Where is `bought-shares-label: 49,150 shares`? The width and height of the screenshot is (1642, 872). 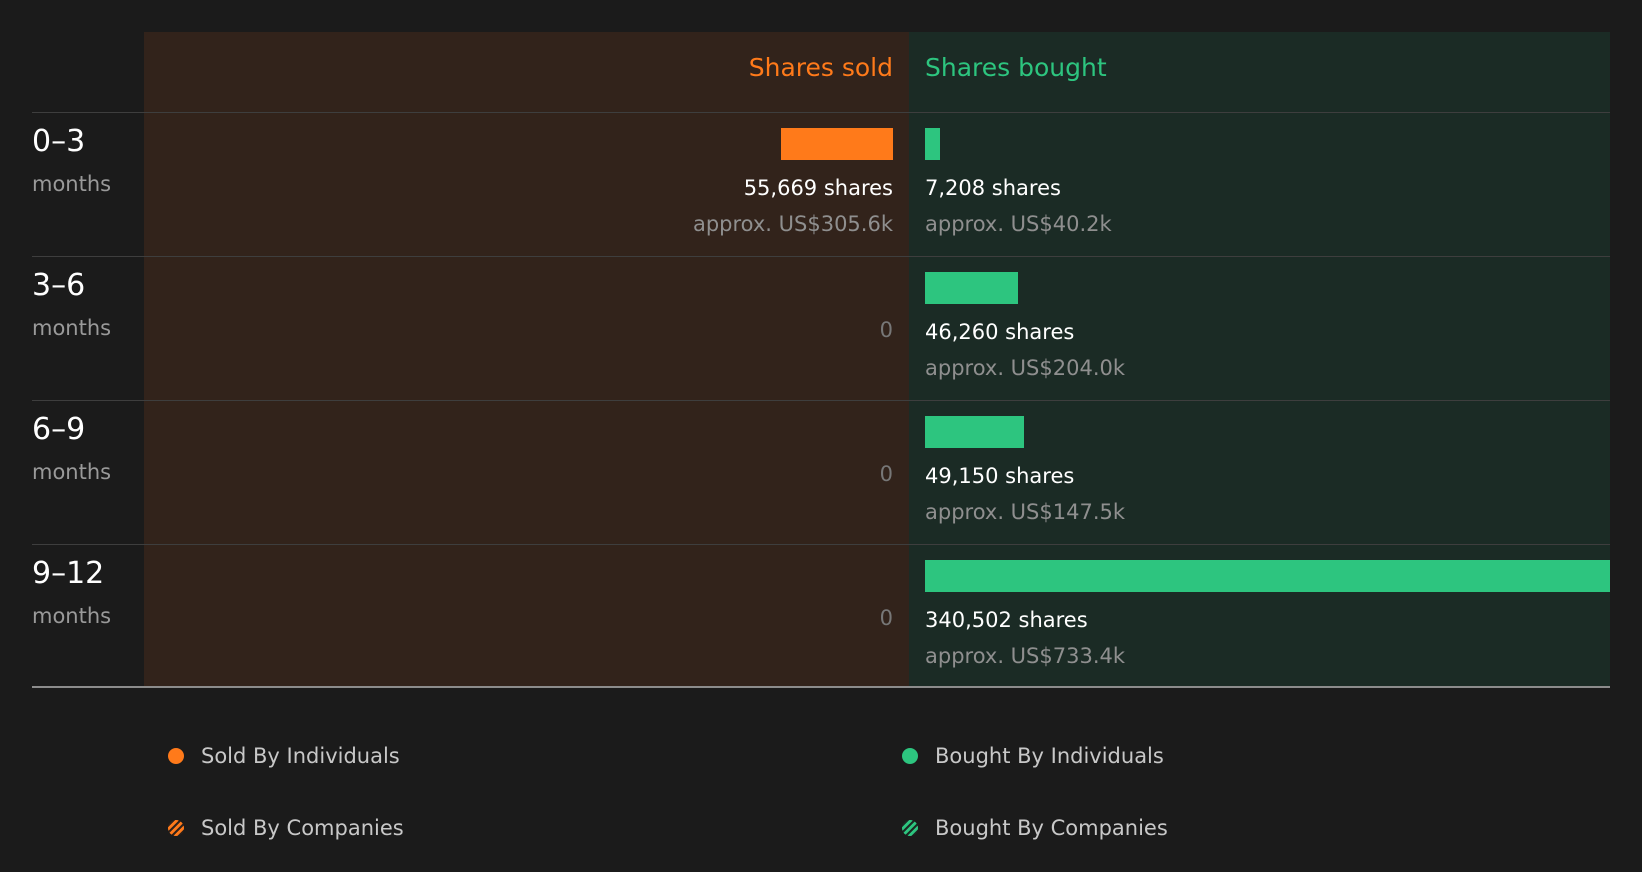 bought-shares-label: 49,150 shares is located at coordinates (1000, 476).